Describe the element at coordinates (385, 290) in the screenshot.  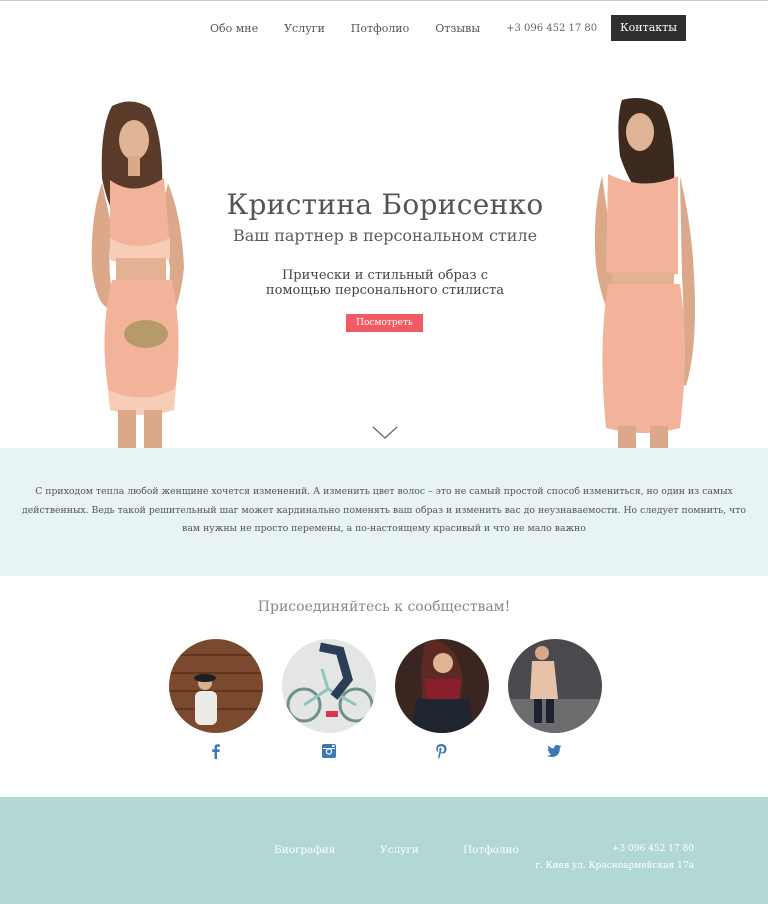
I see `hero-description-line-2: помощью персонального стилиста` at that location.